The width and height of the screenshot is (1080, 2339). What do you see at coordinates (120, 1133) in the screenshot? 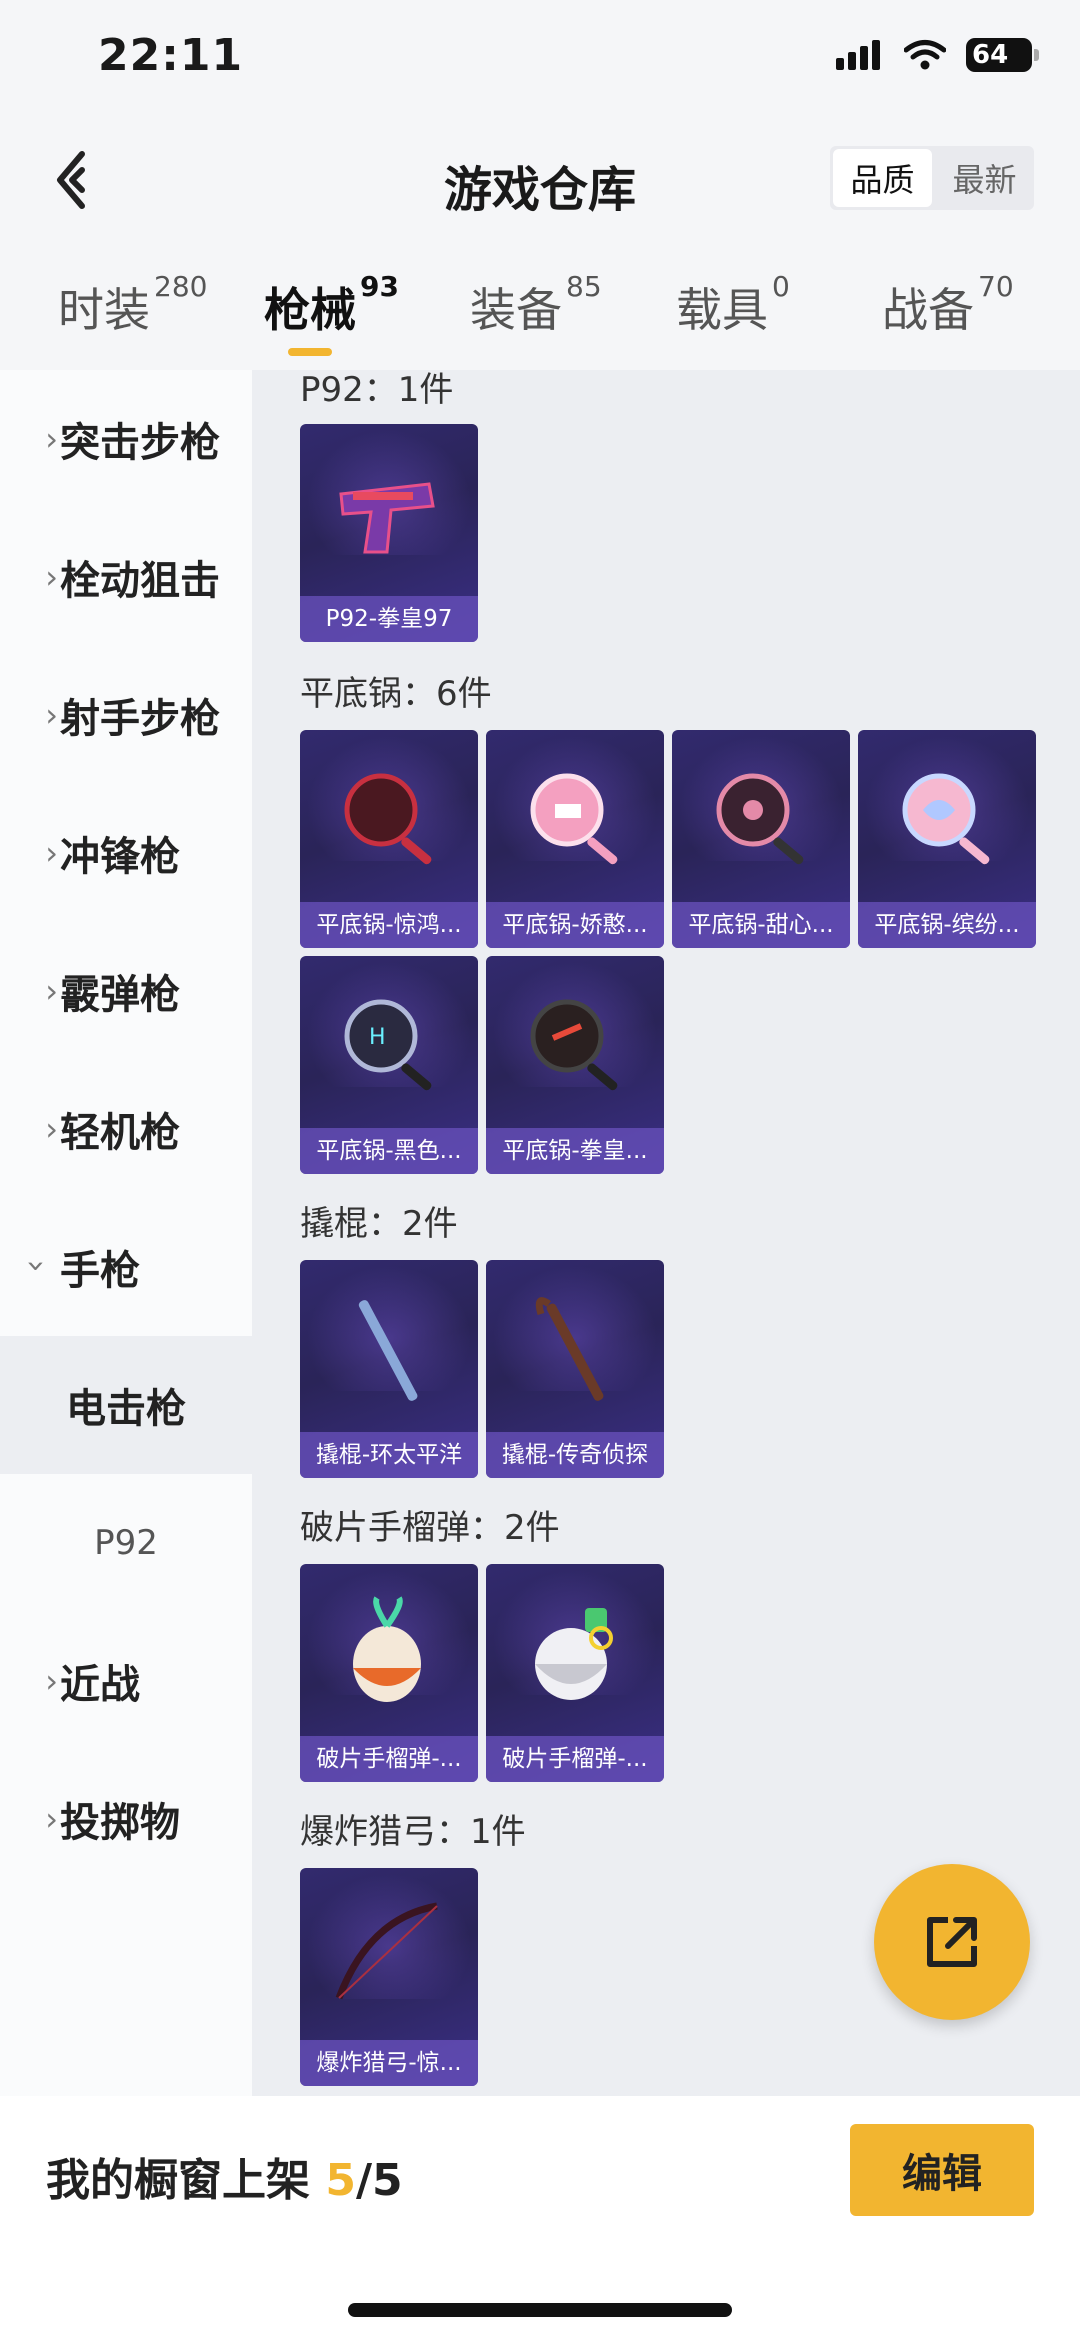
I see `sidebar-item-label: 轻机枪` at bounding box center [120, 1133].